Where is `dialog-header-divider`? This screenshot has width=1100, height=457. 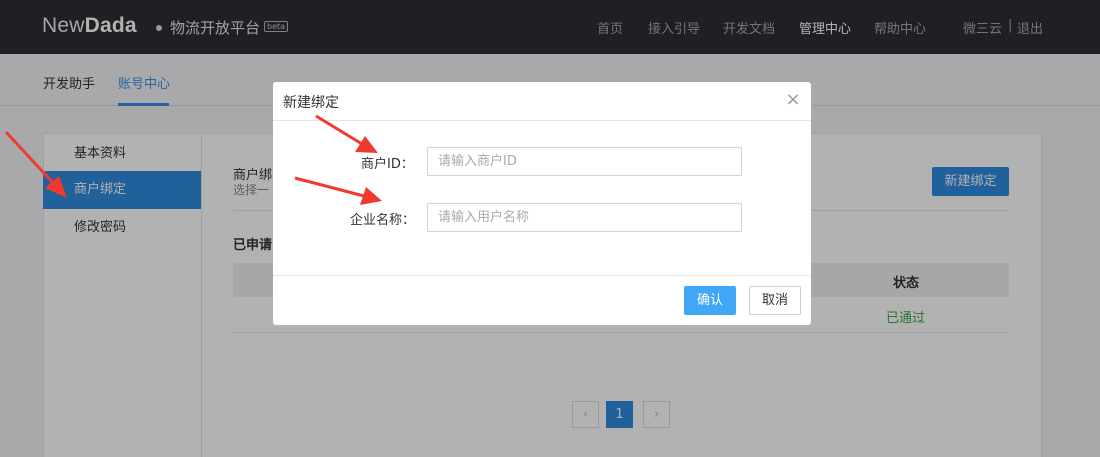 dialog-header-divider is located at coordinates (542, 120).